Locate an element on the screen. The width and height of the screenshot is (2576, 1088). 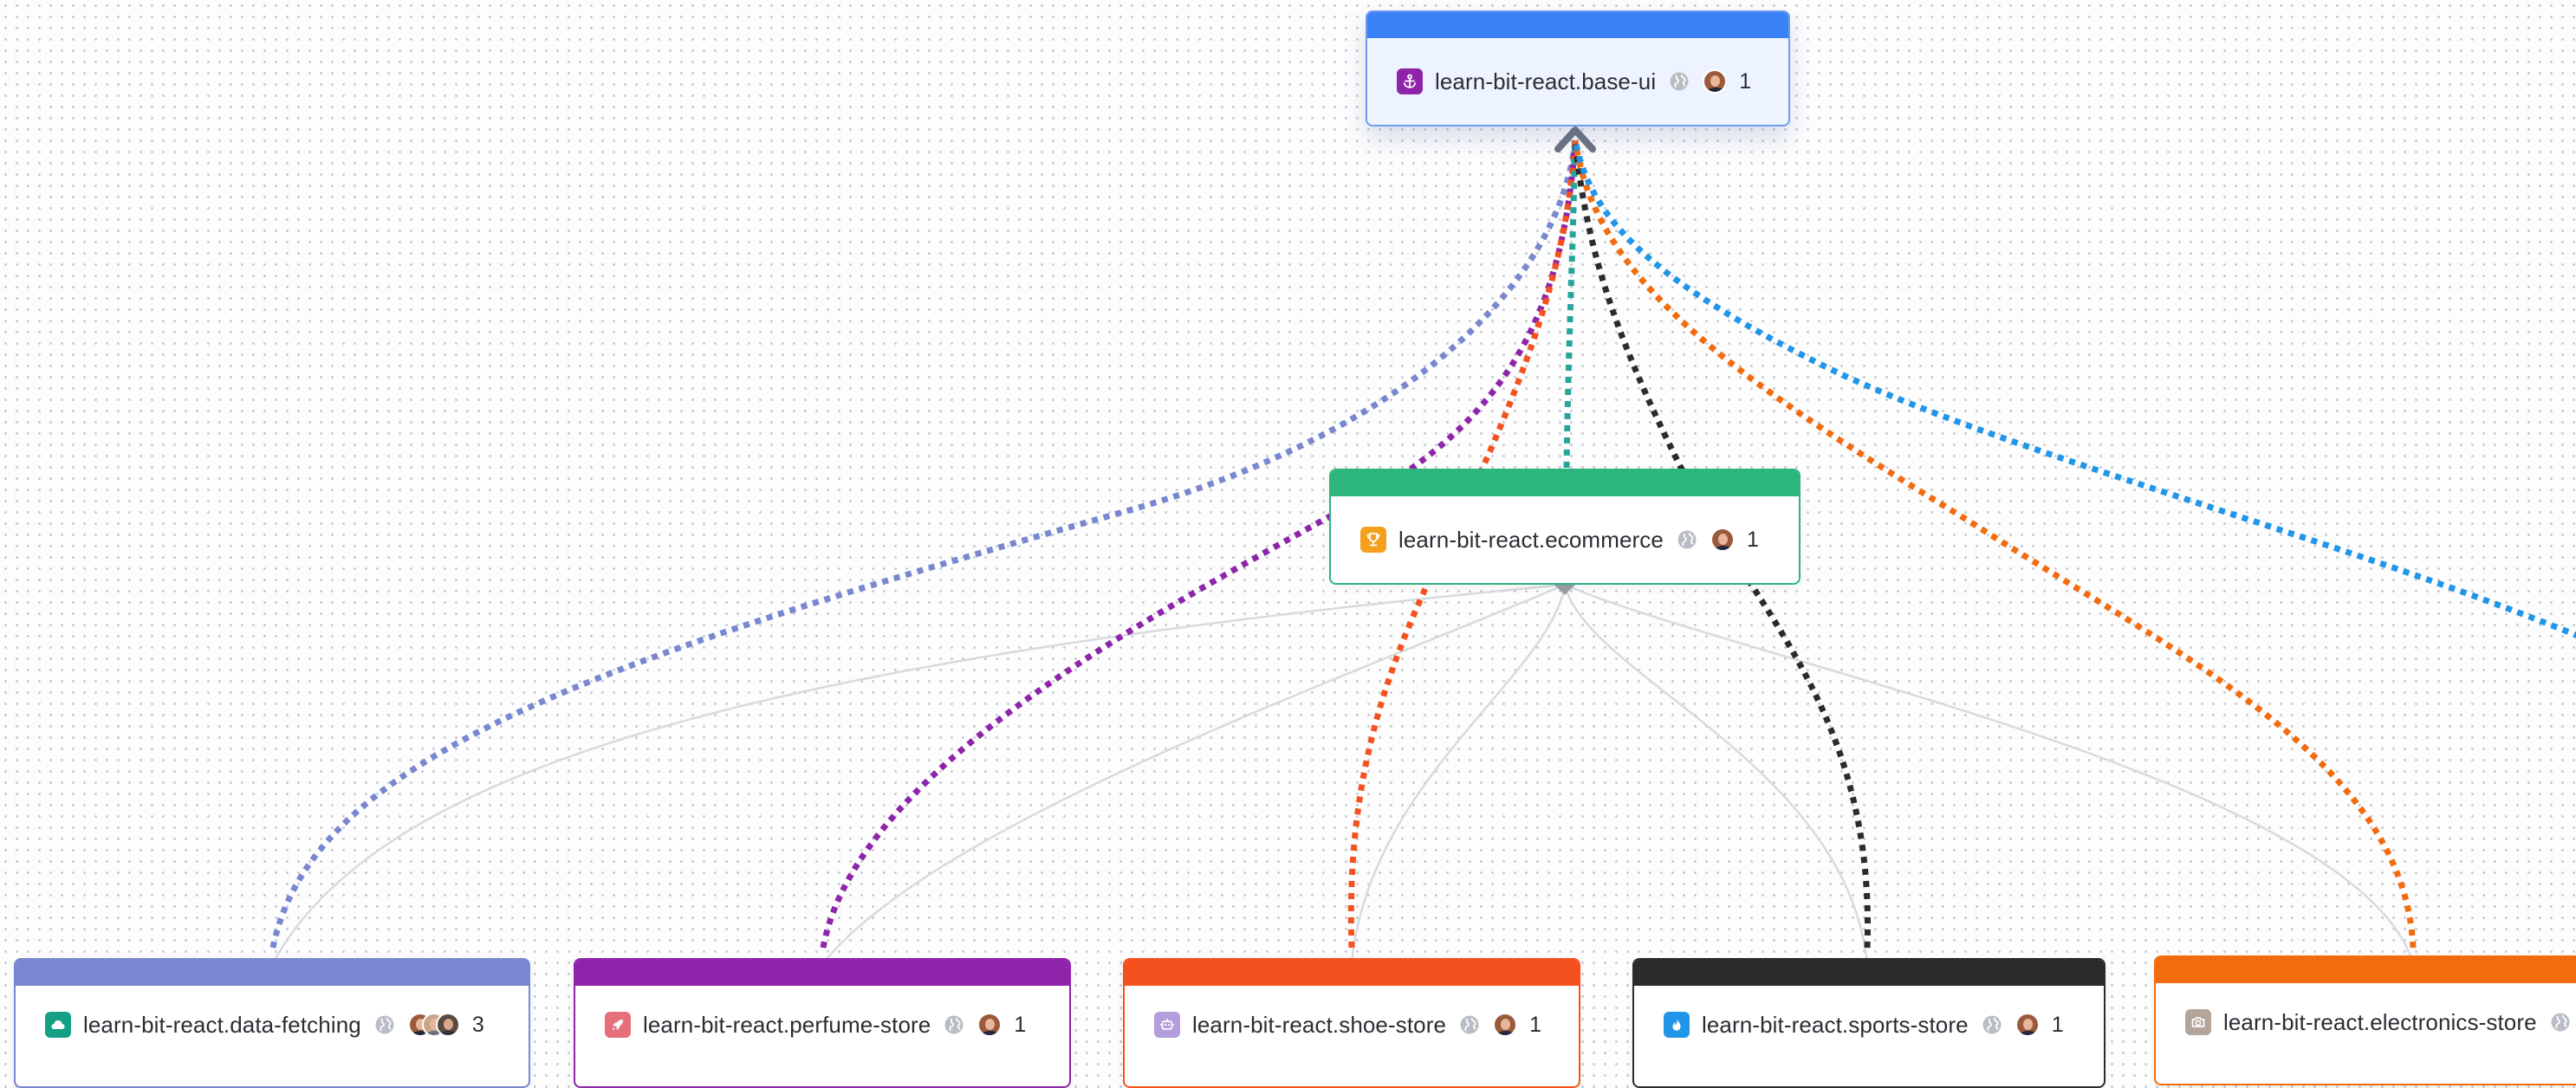
node-perfume-store: learn-bit-react.perfume-store 1 is located at coordinates (822, 1023).